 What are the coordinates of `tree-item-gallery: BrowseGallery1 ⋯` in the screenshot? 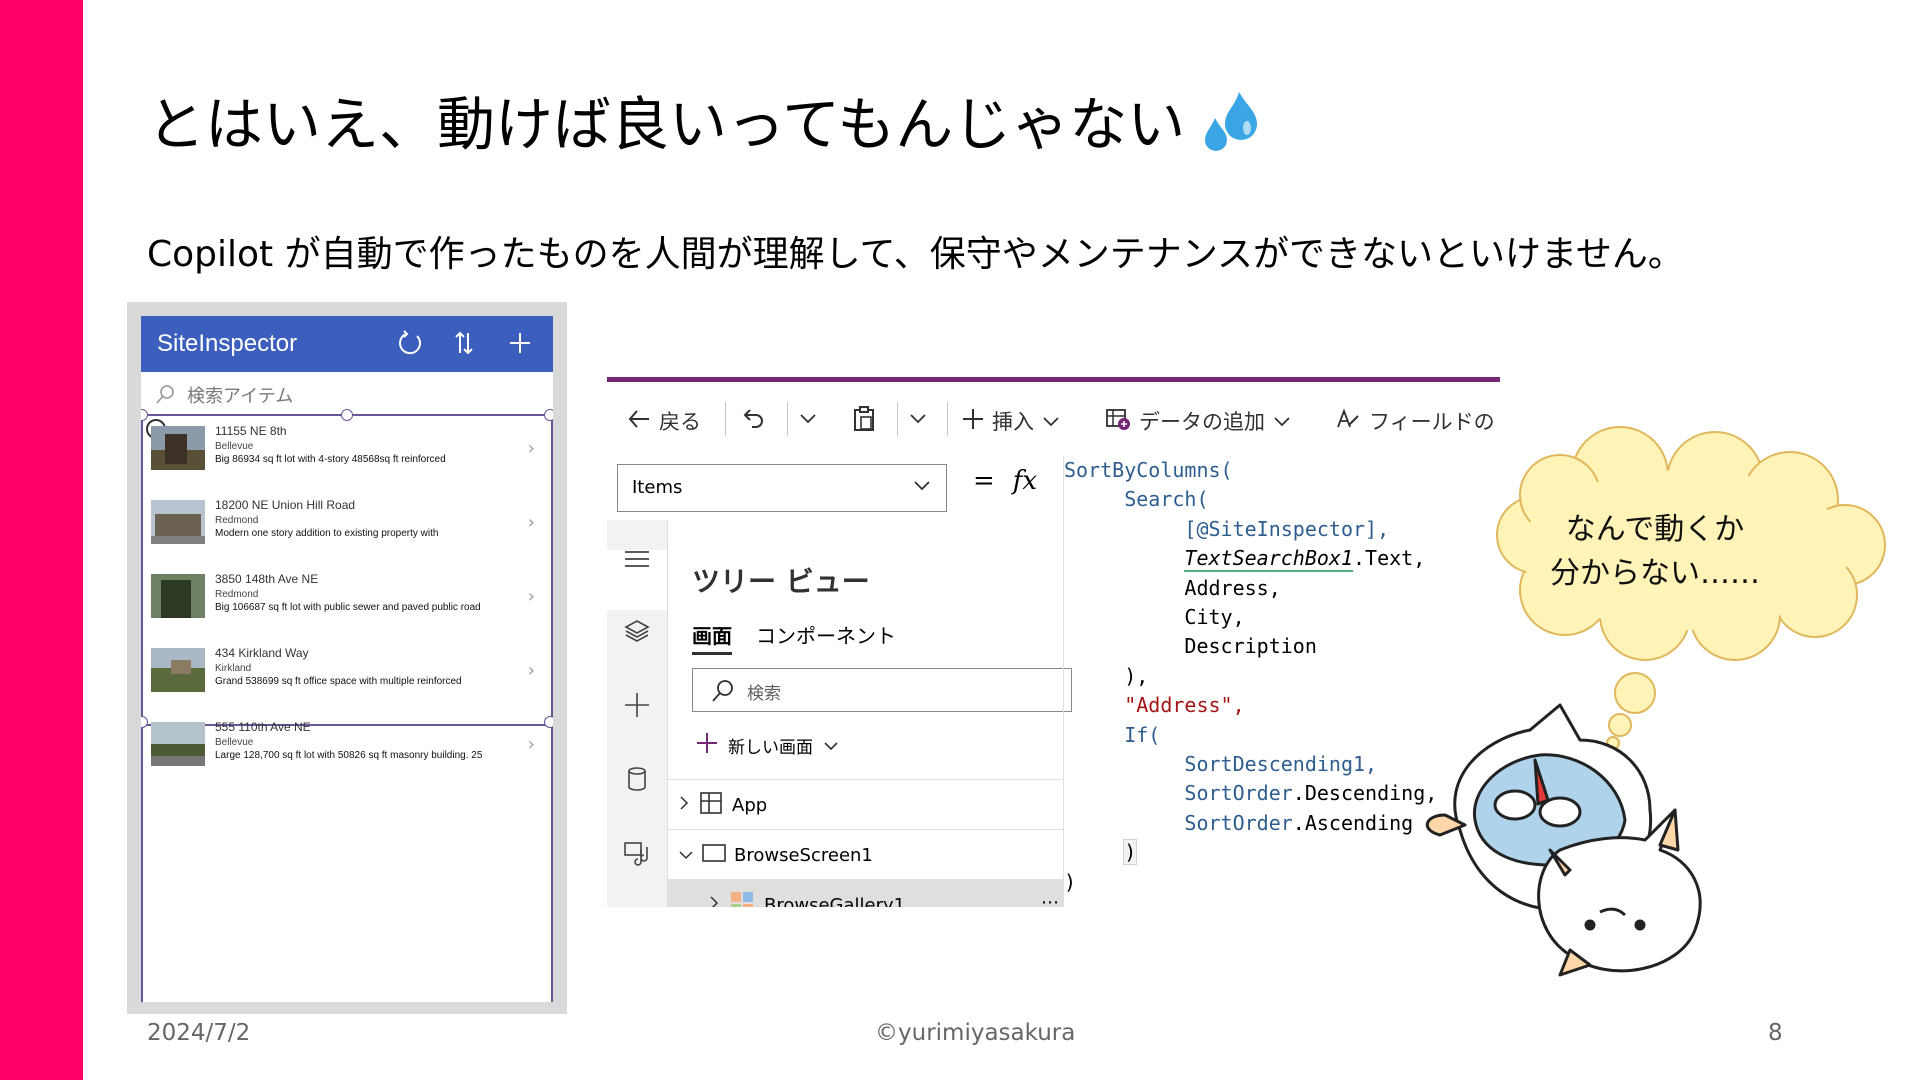 It's located at (865, 893).